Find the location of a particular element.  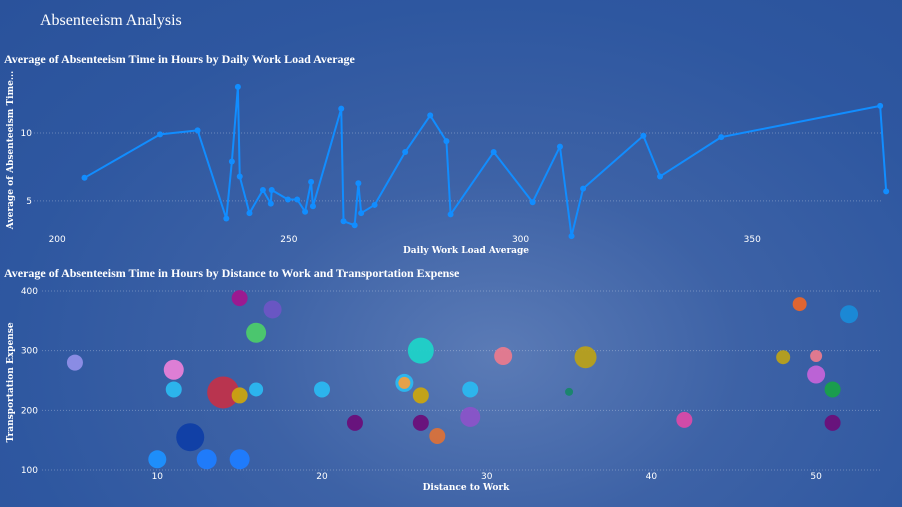

bubble-x-tick: 30 is located at coordinates (487, 477).